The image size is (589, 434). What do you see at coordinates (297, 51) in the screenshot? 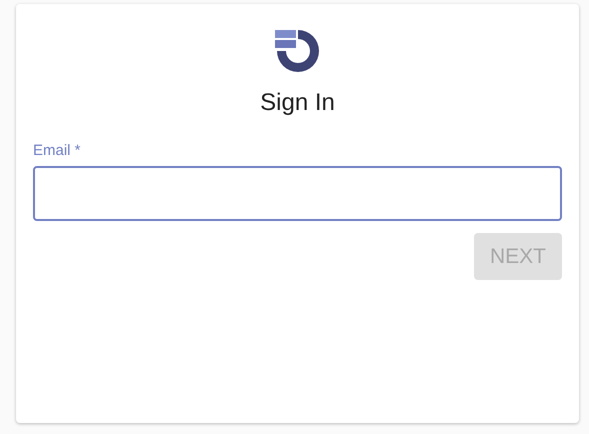
I see `logo-icon` at bounding box center [297, 51].